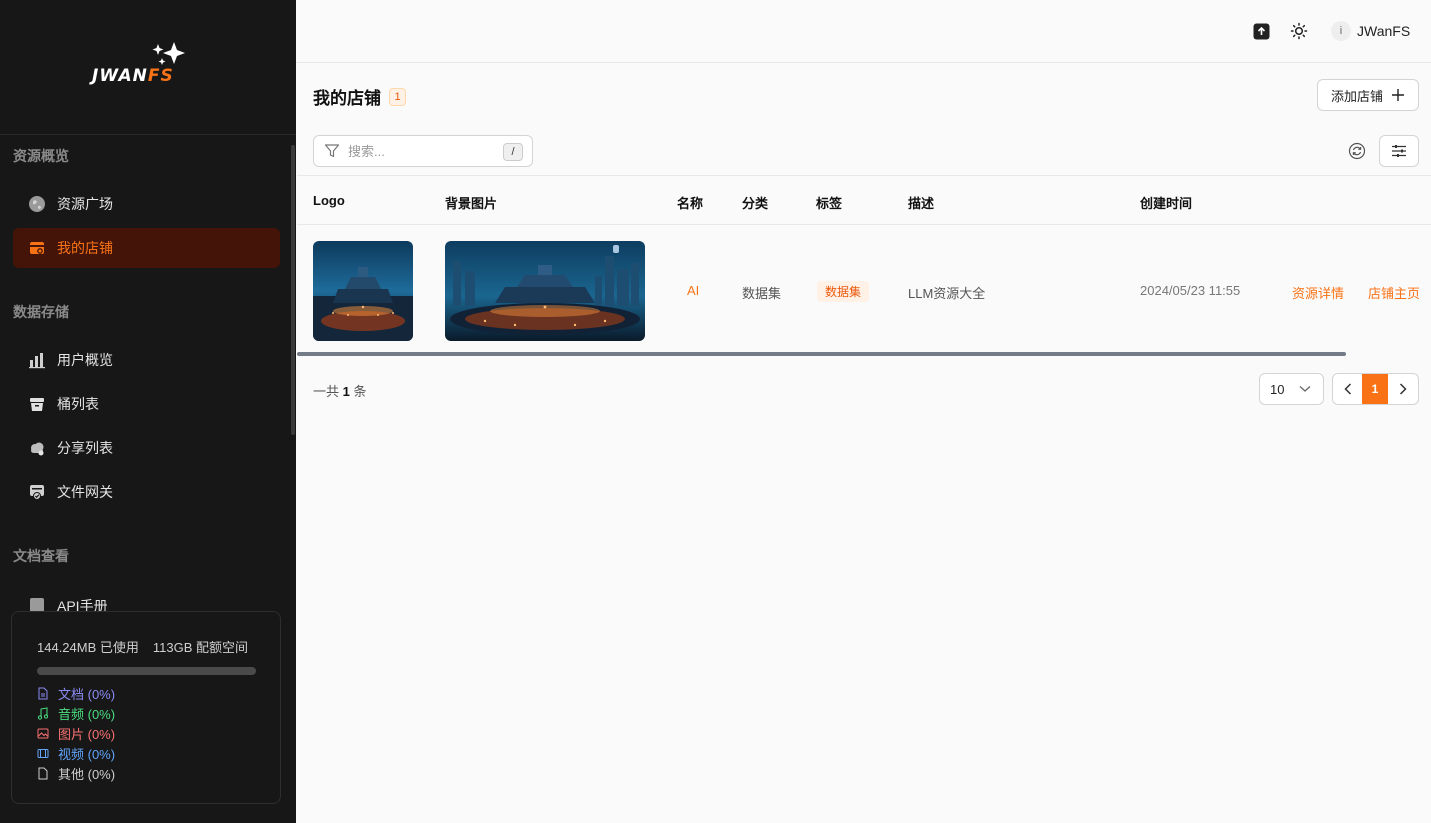 The image size is (1431, 823). I want to click on file-icon, so click(43, 773).